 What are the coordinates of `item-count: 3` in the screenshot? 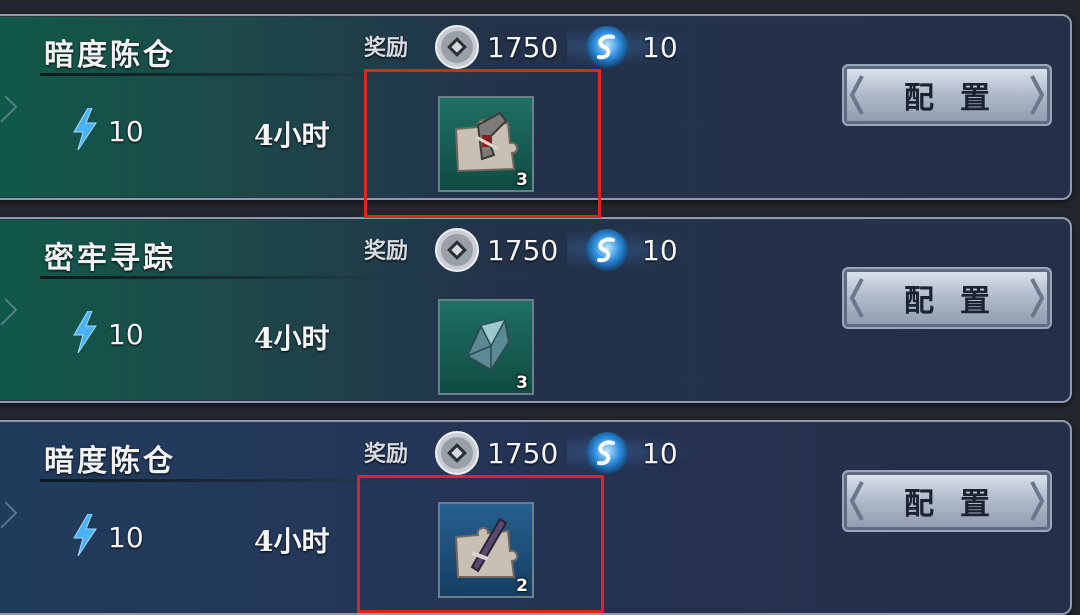 It's located at (522, 383).